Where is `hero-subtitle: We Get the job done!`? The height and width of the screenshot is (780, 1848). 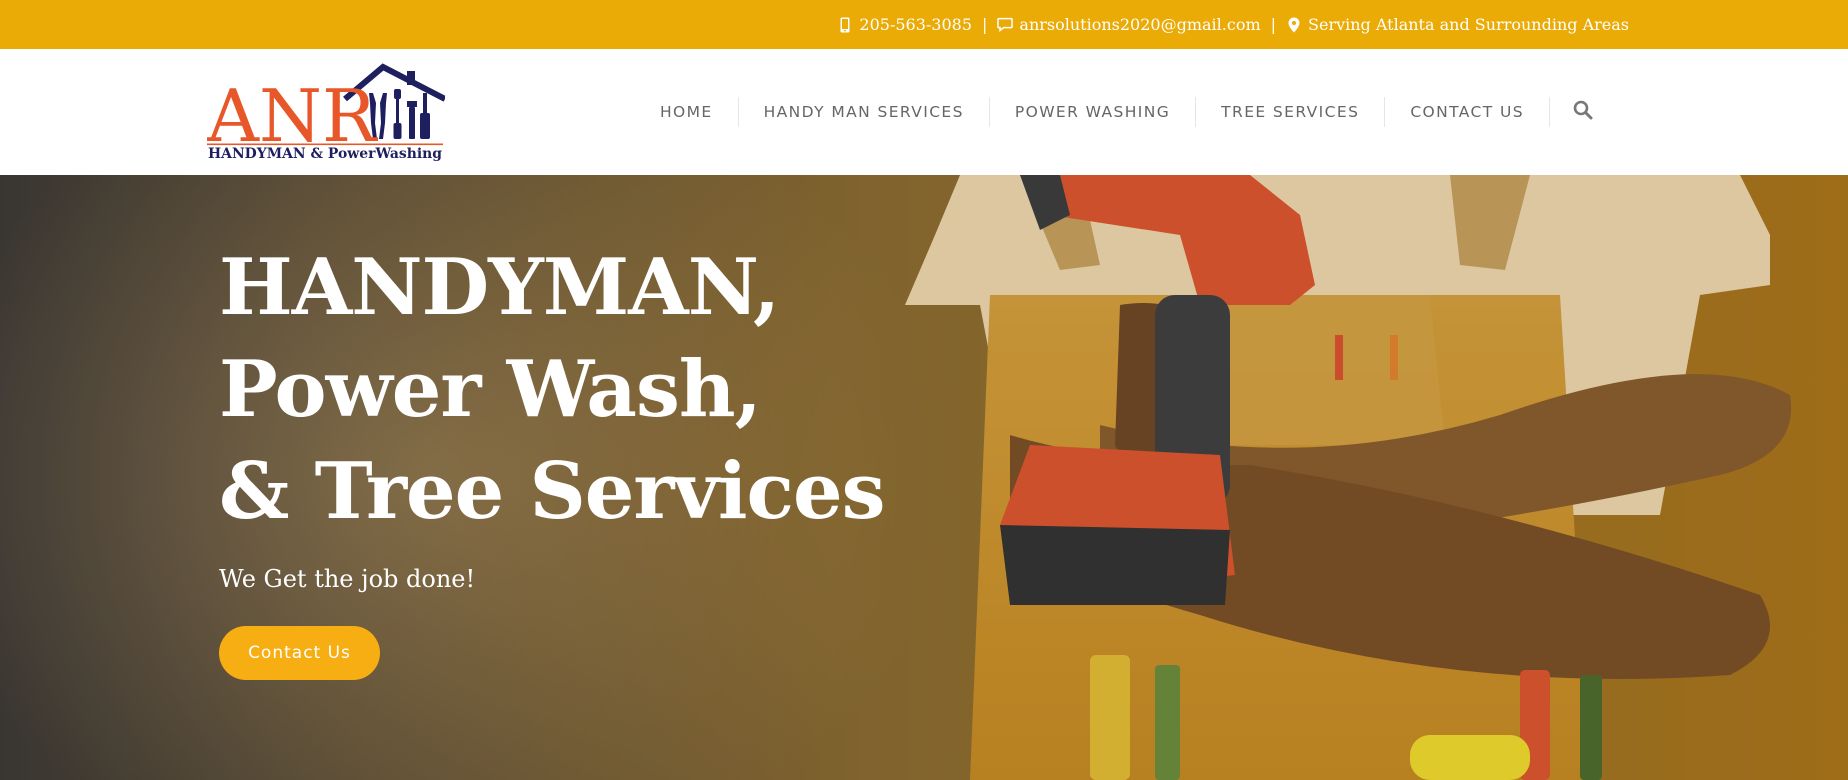 hero-subtitle: We Get the job done! is located at coordinates (347, 579).